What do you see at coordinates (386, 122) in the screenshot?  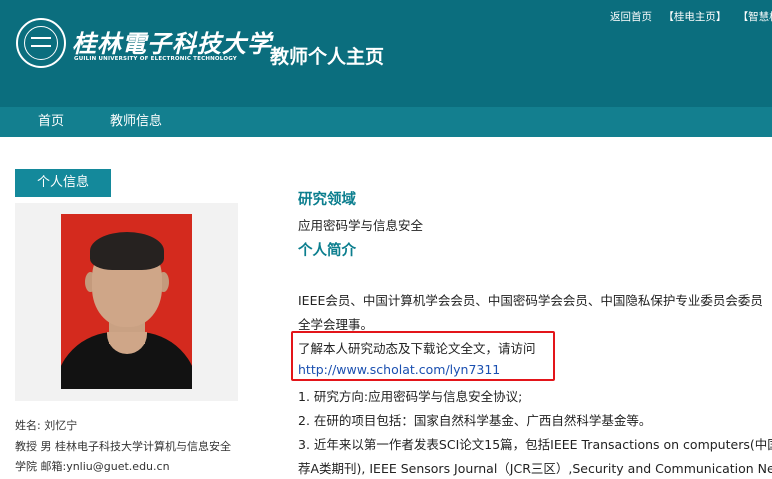 I see `main-nav: 首页 教师信息` at bounding box center [386, 122].